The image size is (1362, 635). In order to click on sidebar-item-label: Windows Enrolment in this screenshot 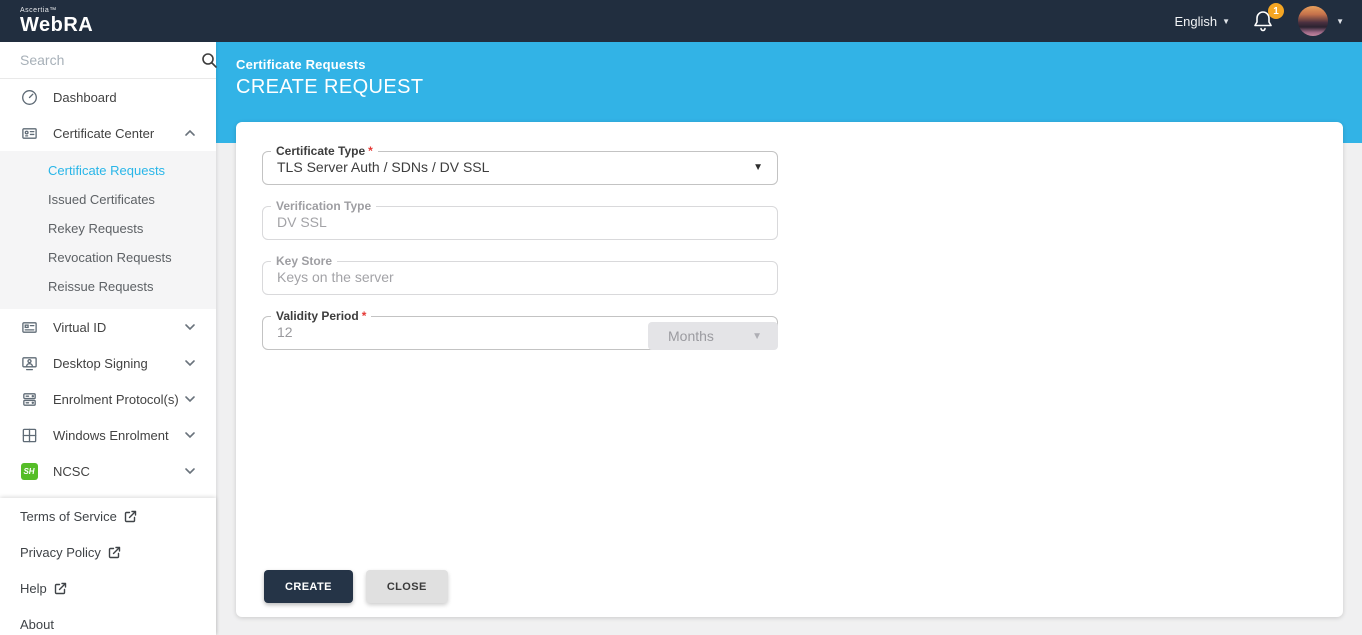, I will do `click(111, 435)`.